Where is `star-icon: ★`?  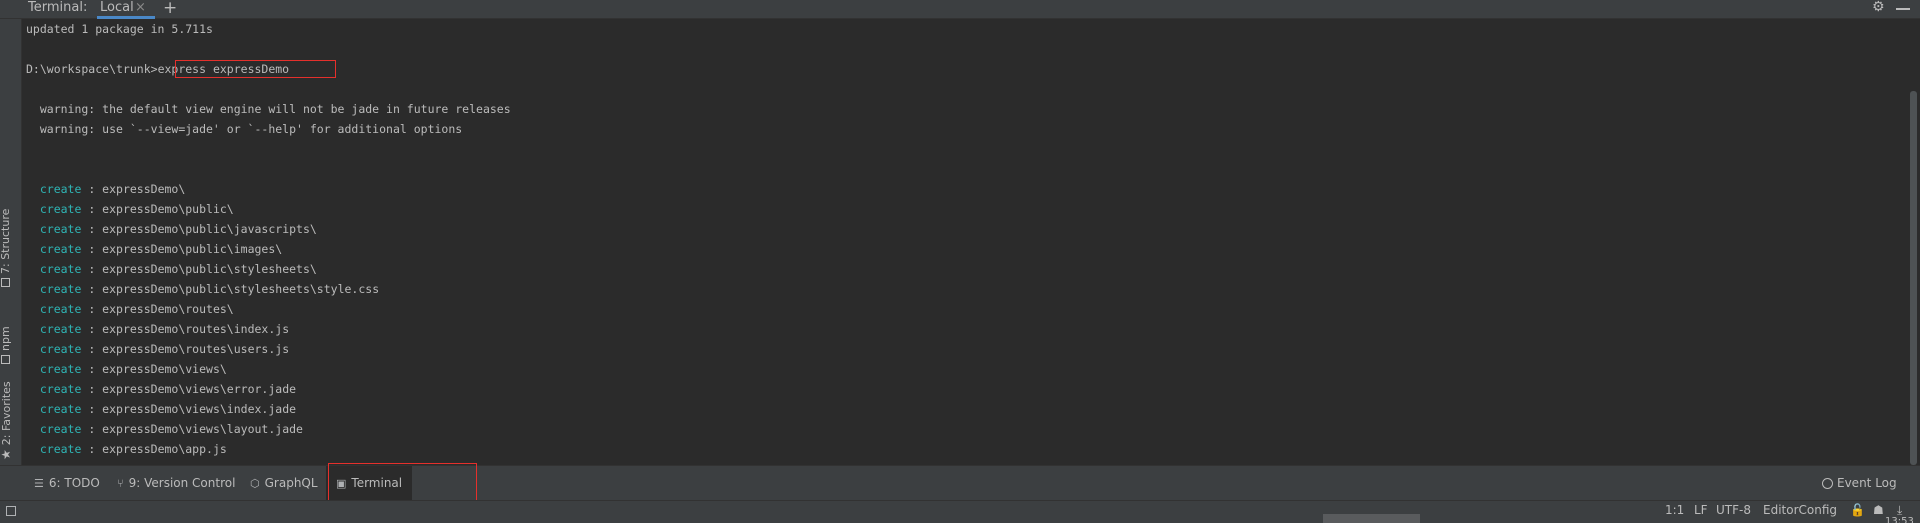 star-icon: ★ is located at coordinates (6, 454).